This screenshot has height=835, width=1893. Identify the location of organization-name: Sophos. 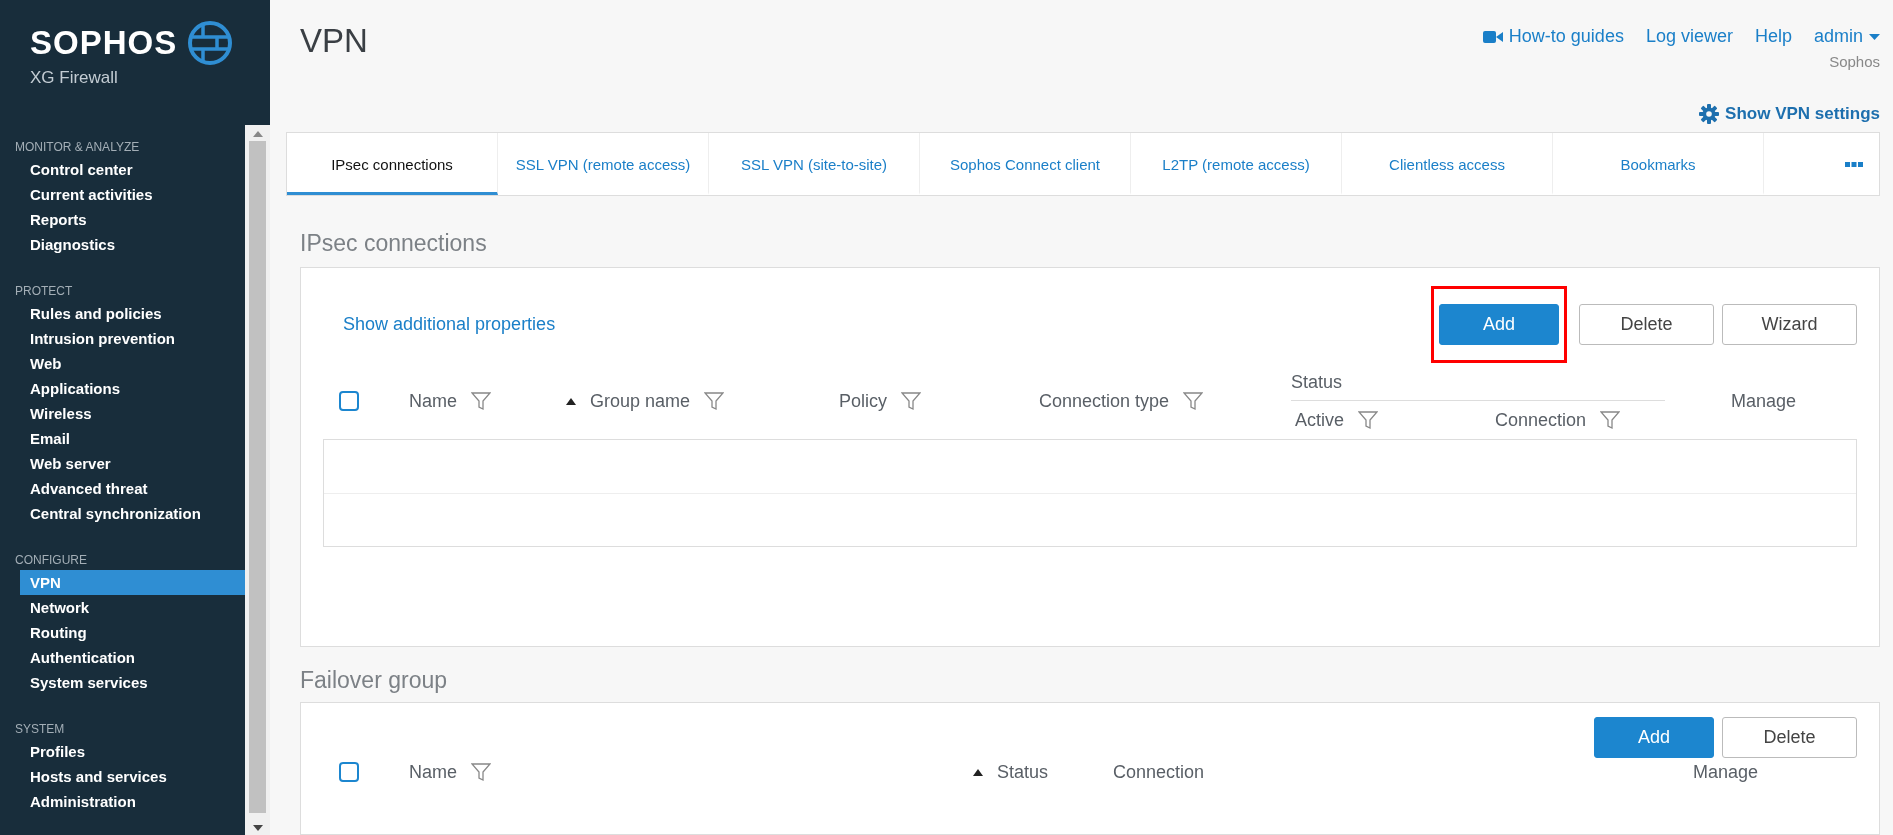
(1854, 61).